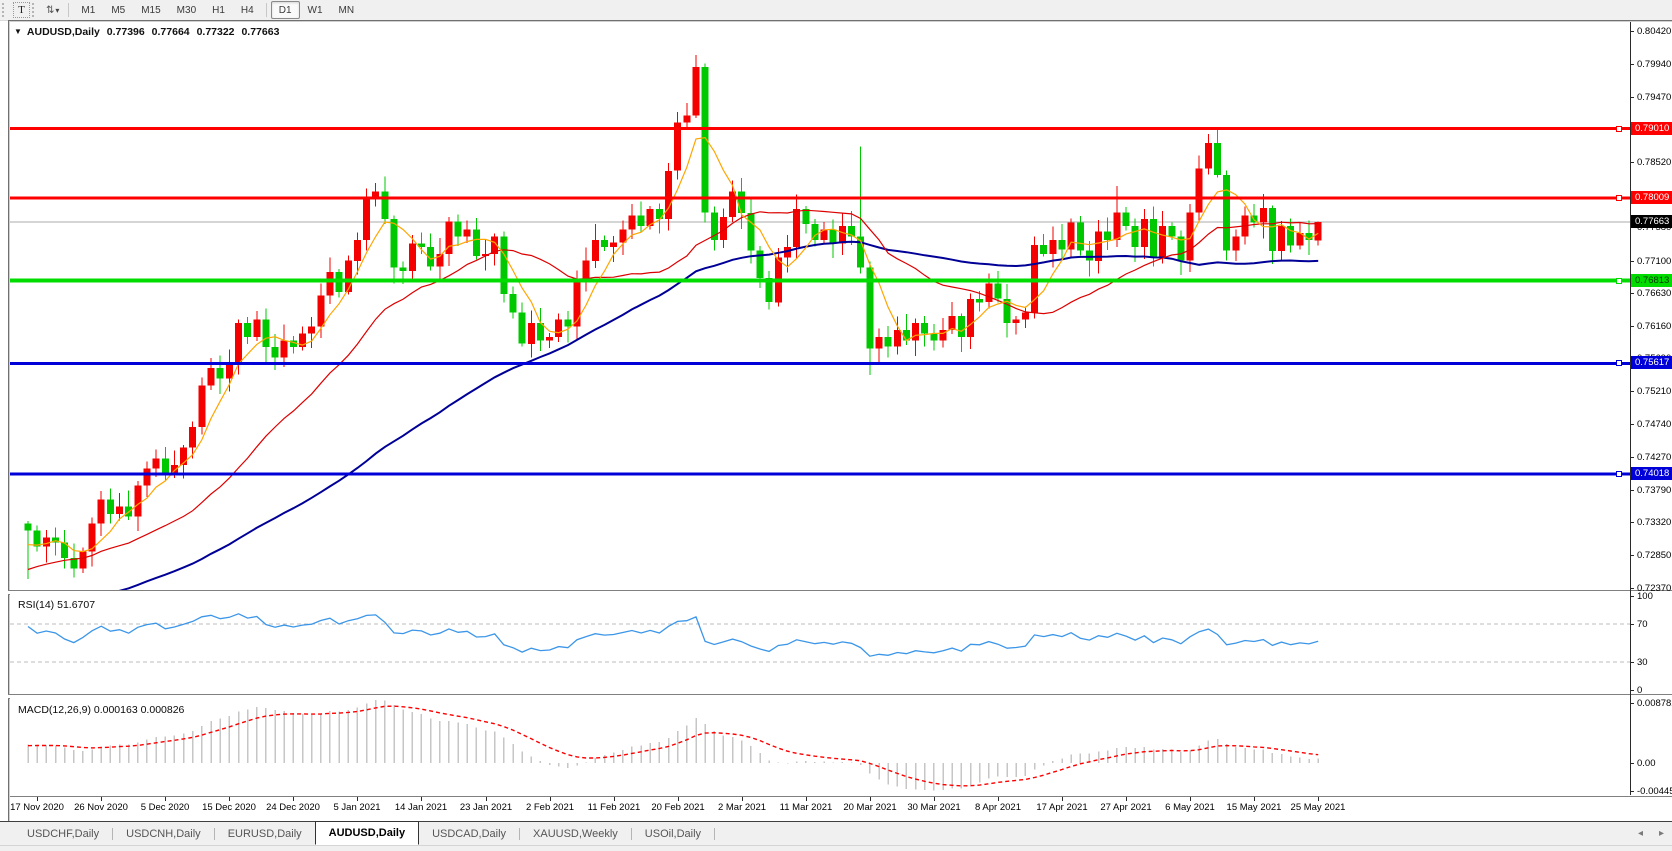 The width and height of the screenshot is (1672, 851). I want to click on macd-canvas, so click(821, 746).